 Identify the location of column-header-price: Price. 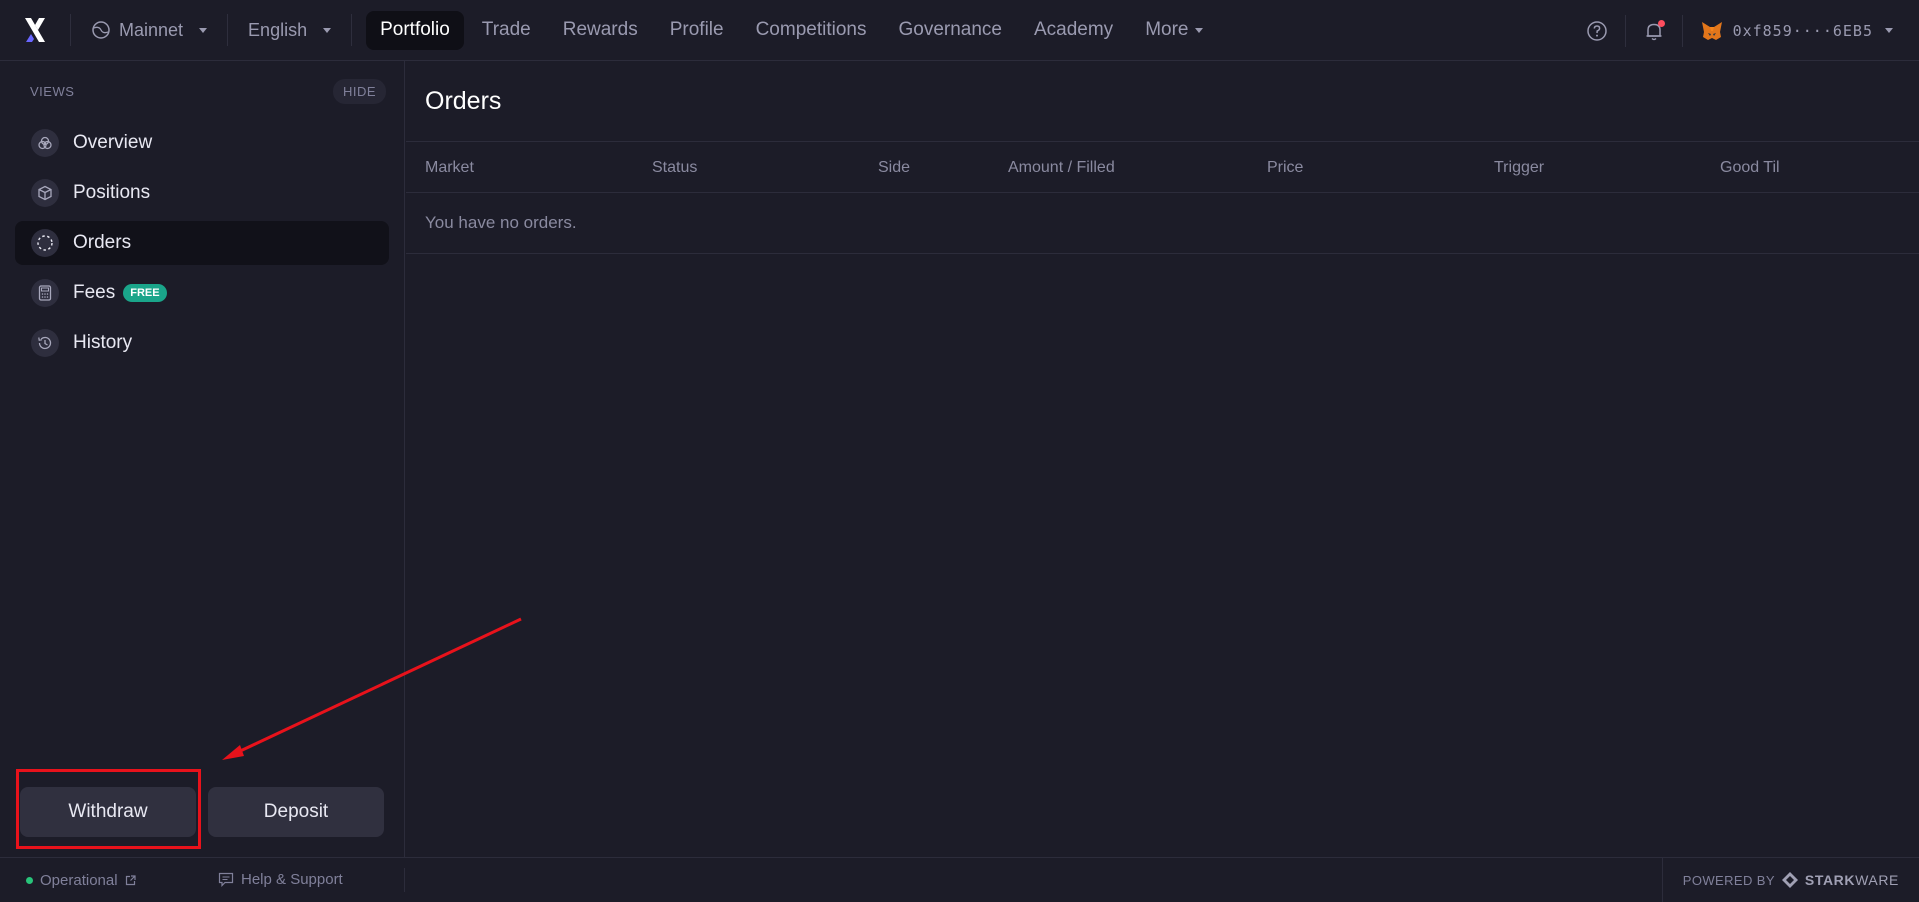
(1285, 168).